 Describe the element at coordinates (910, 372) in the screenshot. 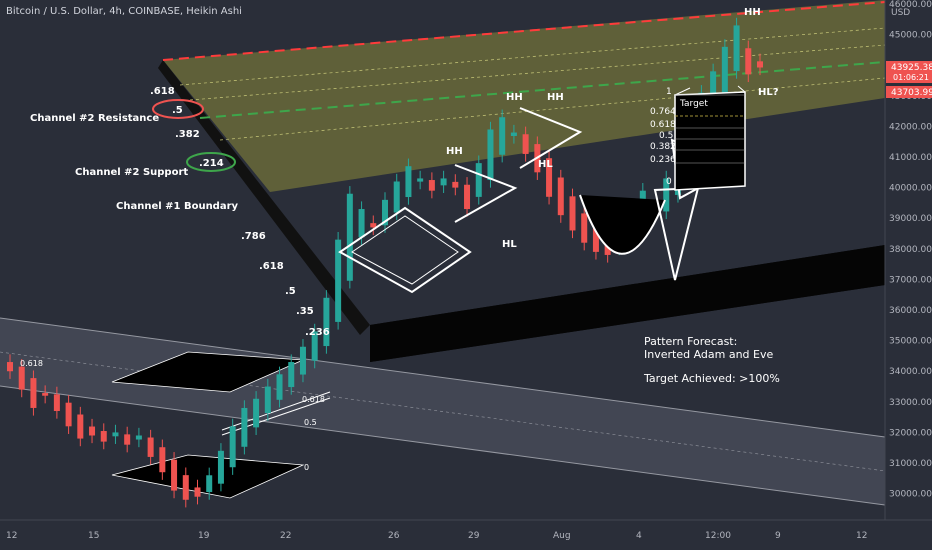

I see `price-tick-label: 34000.00` at that location.